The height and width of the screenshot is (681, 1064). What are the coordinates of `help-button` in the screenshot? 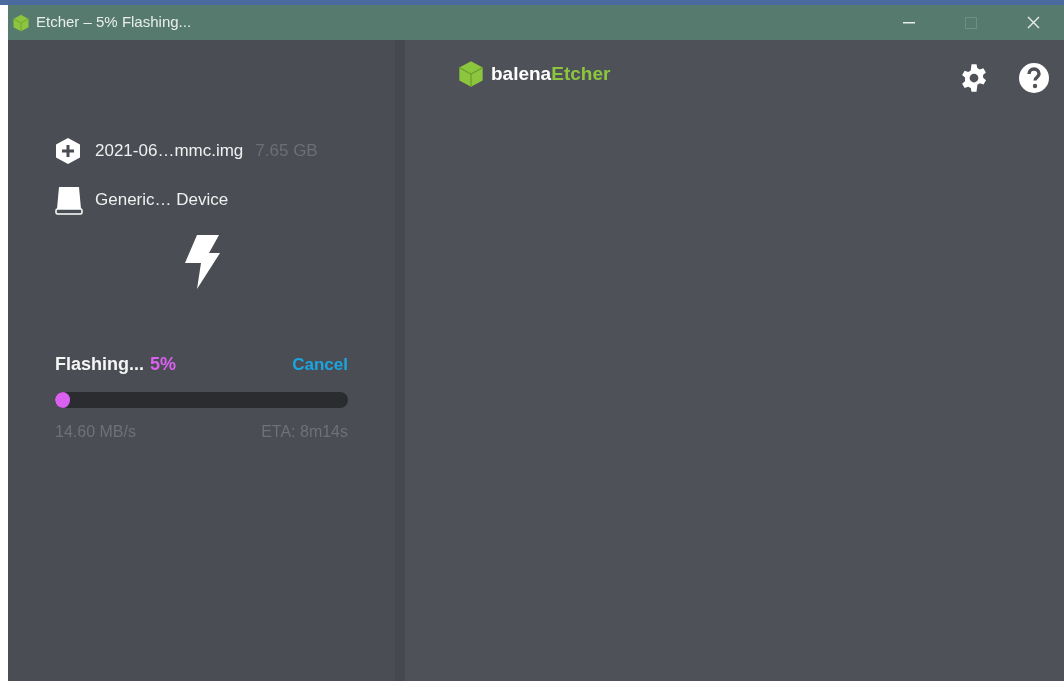 It's located at (1034, 78).